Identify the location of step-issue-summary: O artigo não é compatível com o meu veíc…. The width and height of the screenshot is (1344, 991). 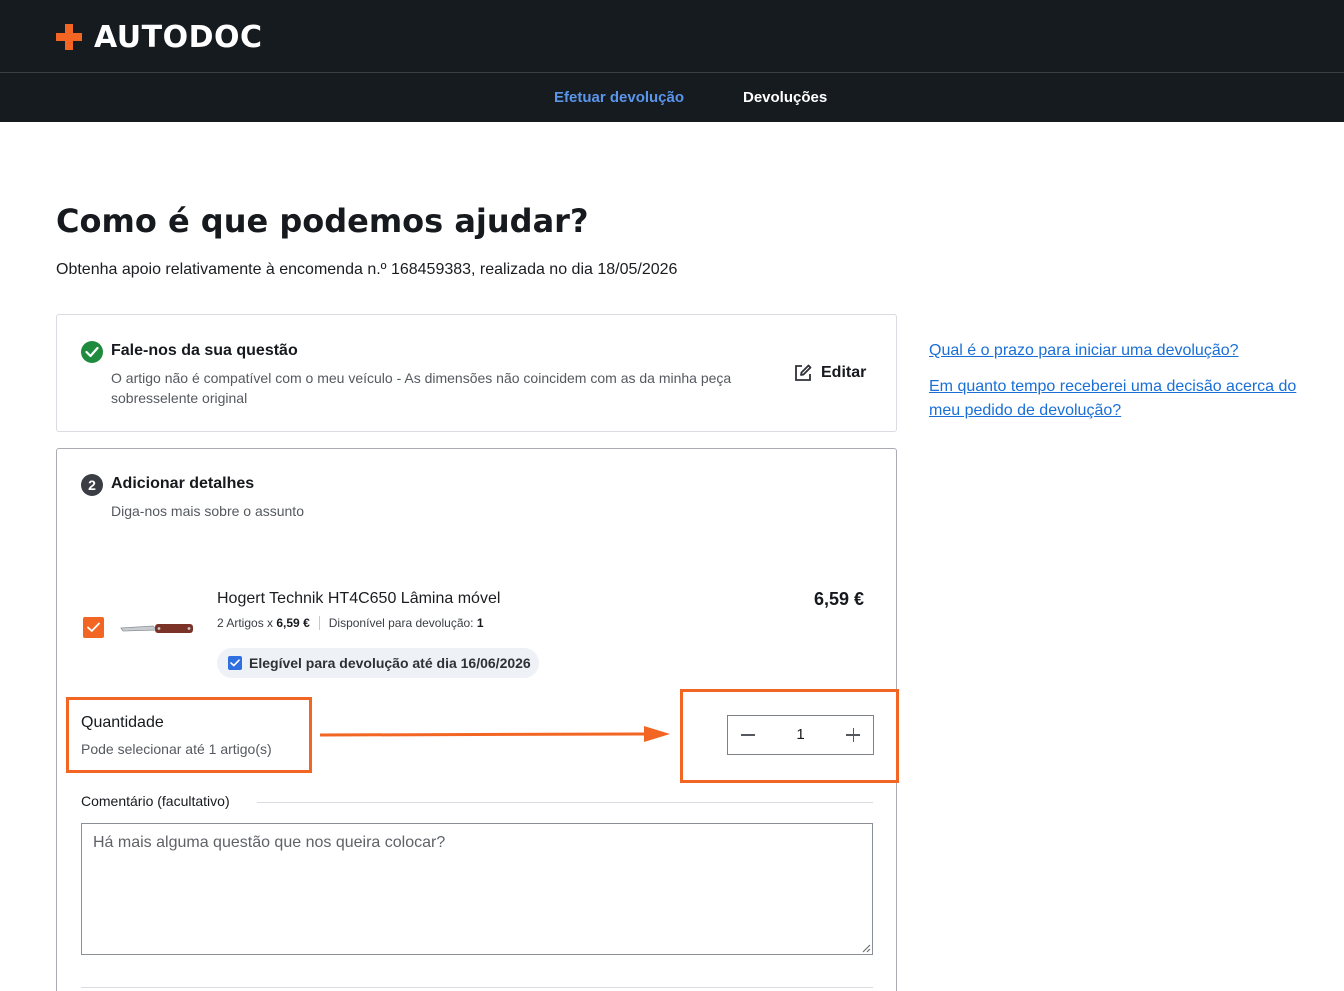
(421, 388).